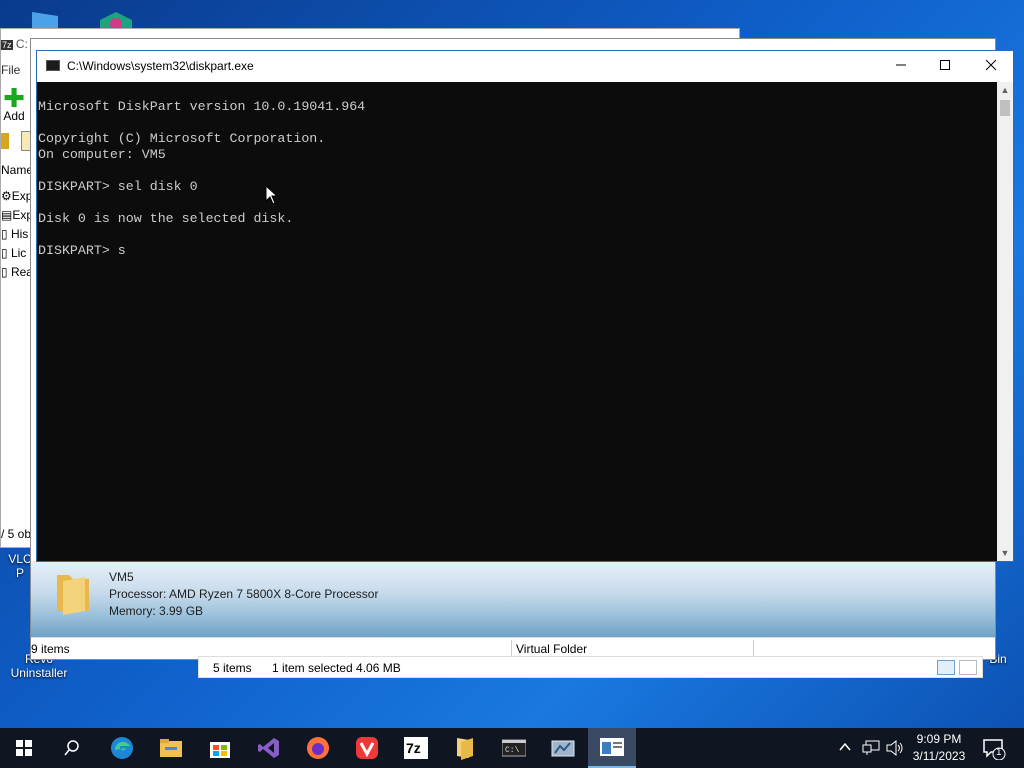  I want to click on taskbar: 7z C:\ 9:09 PM 3/11/2023 1, so click(512, 748).